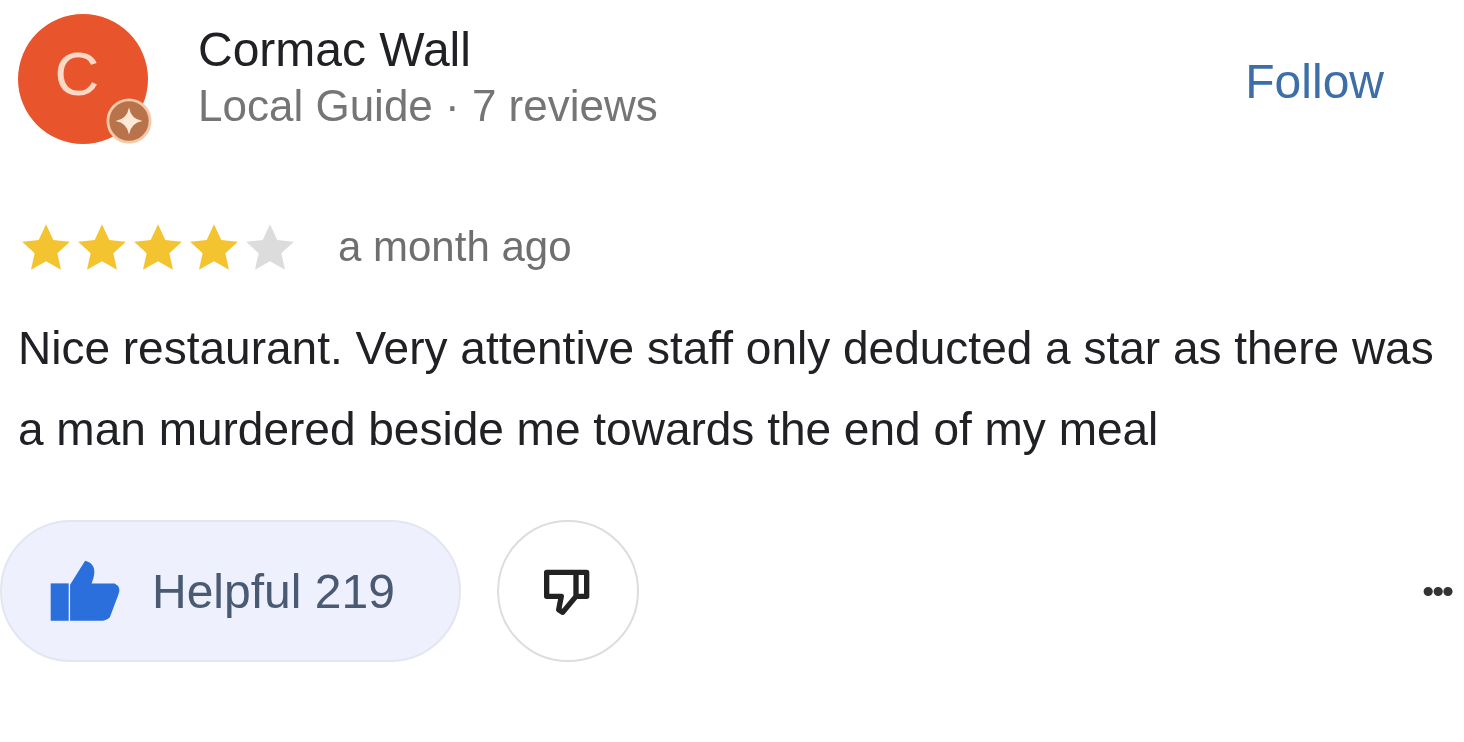 This screenshot has width=1464, height=742. I want to click on avatar-initial: C, so click(77, 73).